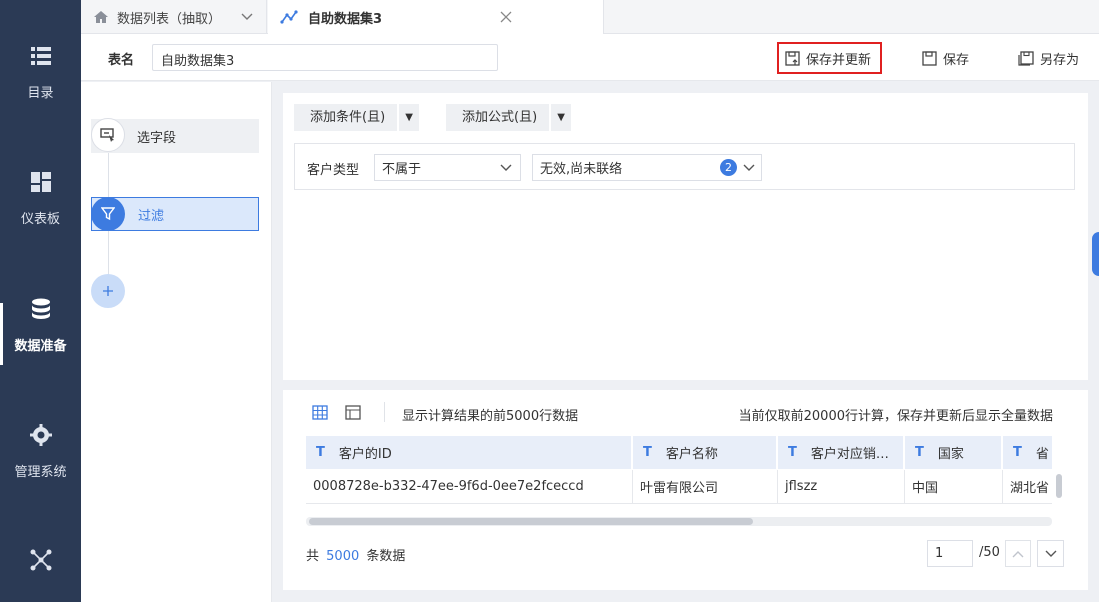  Describe the element at coordinates (333, 170) in the screenshot. I see `condition-field-label: 客户类型` at that location.